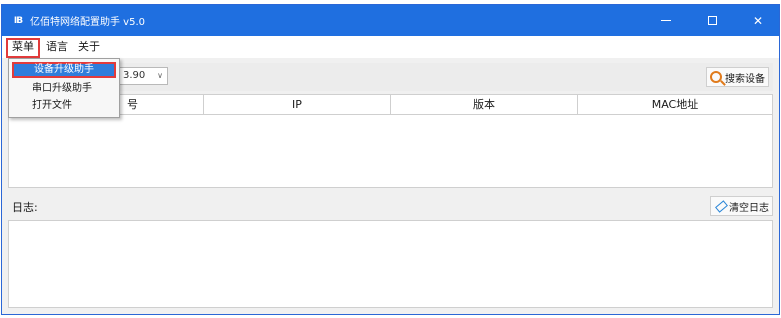 This screenshot has width=781, height=318. I want to click on table-header: 号 IP 版本 MAC地址, so click(390, 105).